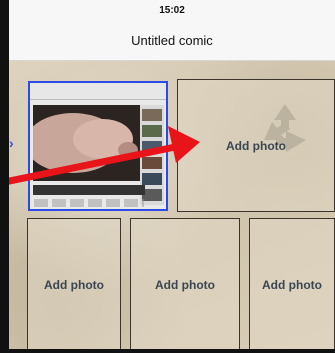  I want to click on panel-bottom-left: Add photo, so click(74, 284).